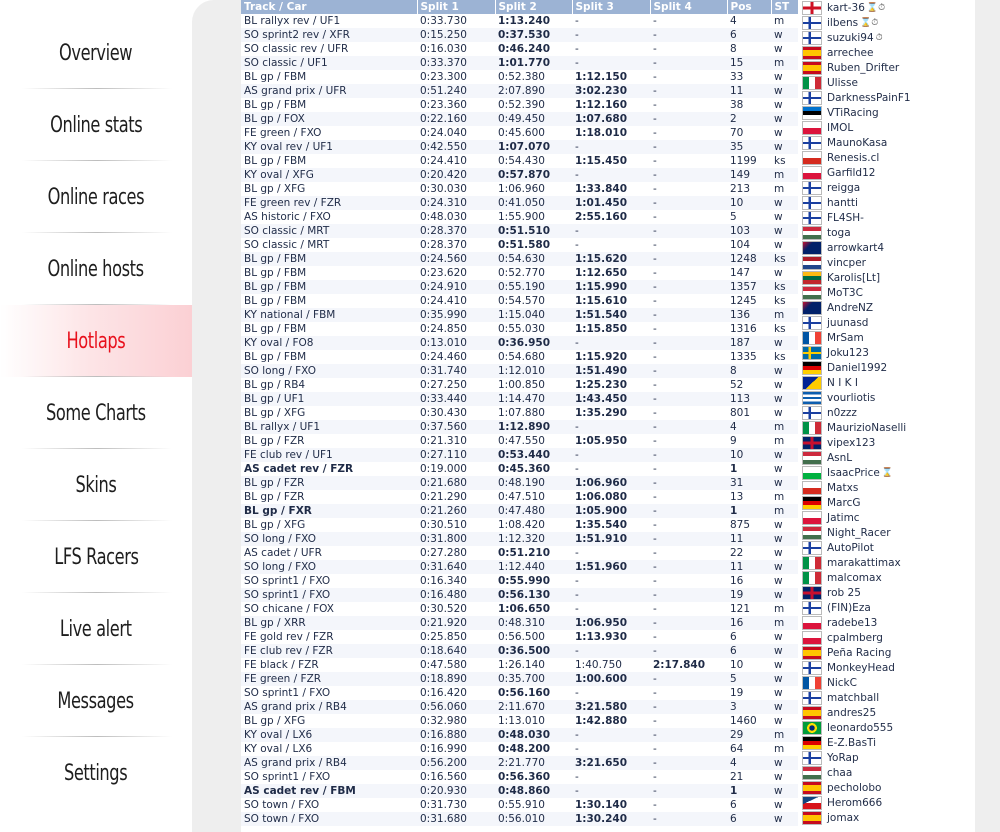 This screenshot has width=1000, height=832. Describe the element at coordinates (861, 668) in the screenshot. I see `racer-name: MonkeyHead` at that location.